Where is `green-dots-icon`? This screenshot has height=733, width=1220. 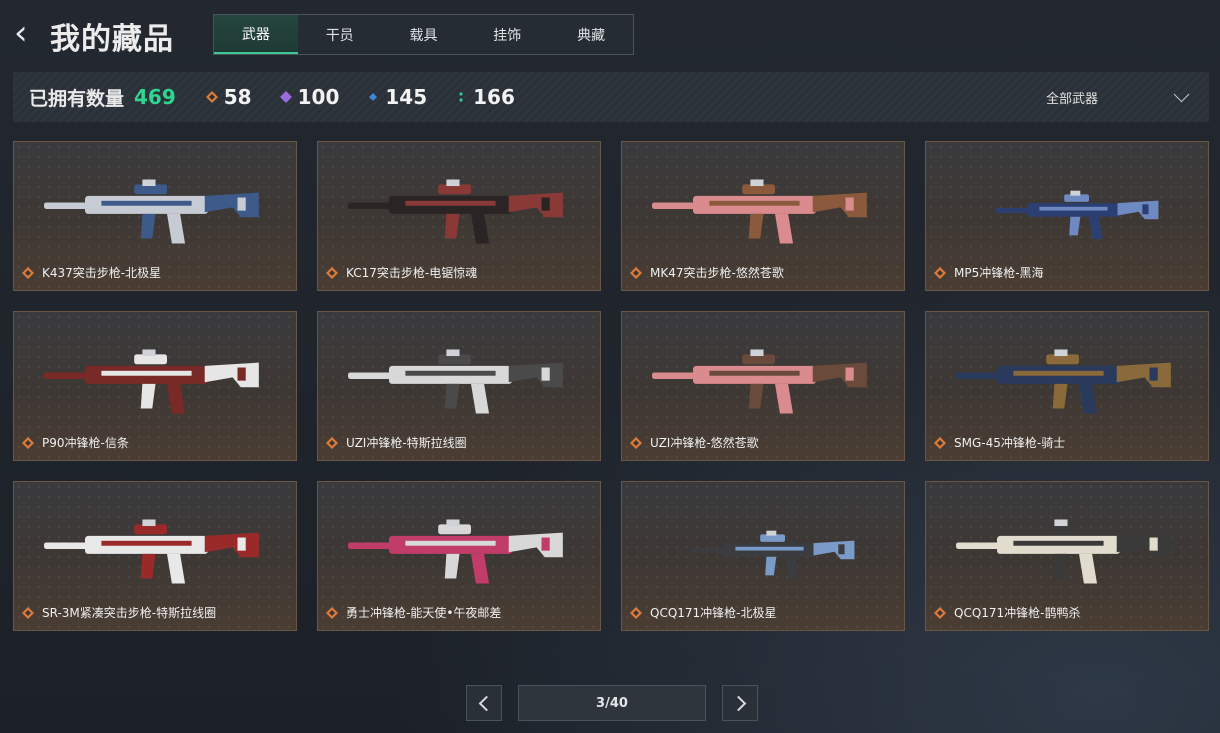
green-dots-icon is located at coordinates (461, 97).